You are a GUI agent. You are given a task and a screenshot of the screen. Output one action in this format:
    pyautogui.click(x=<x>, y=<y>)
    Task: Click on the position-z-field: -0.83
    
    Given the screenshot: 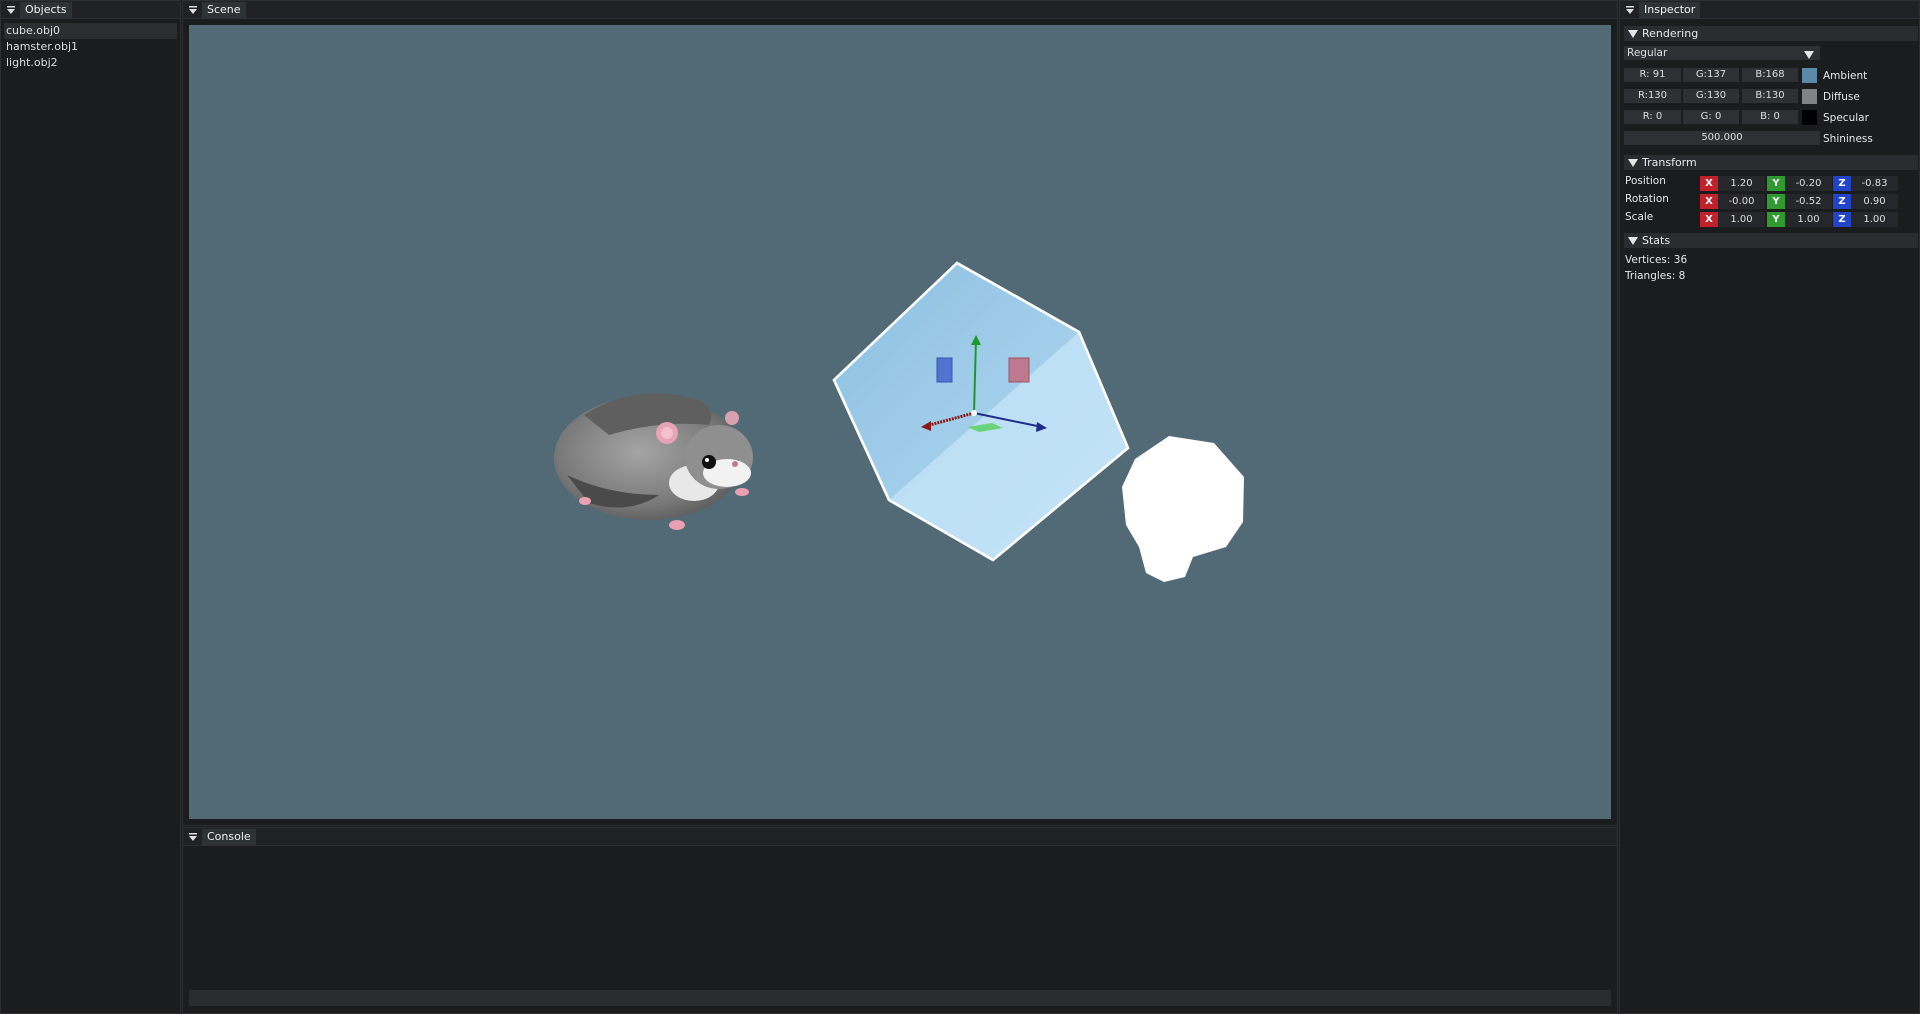 What is the action you would take?
    pyautogui.click(x=1874, y=183)
    